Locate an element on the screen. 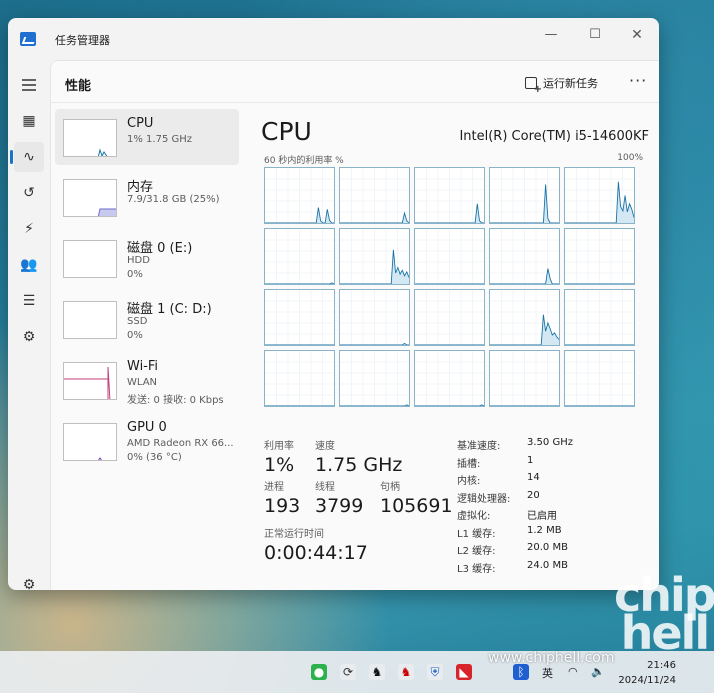 The height and width of the screenshot is (693, 714). device-item: CPU 1% 1.75 GHz is located at coordinates (147, 137).